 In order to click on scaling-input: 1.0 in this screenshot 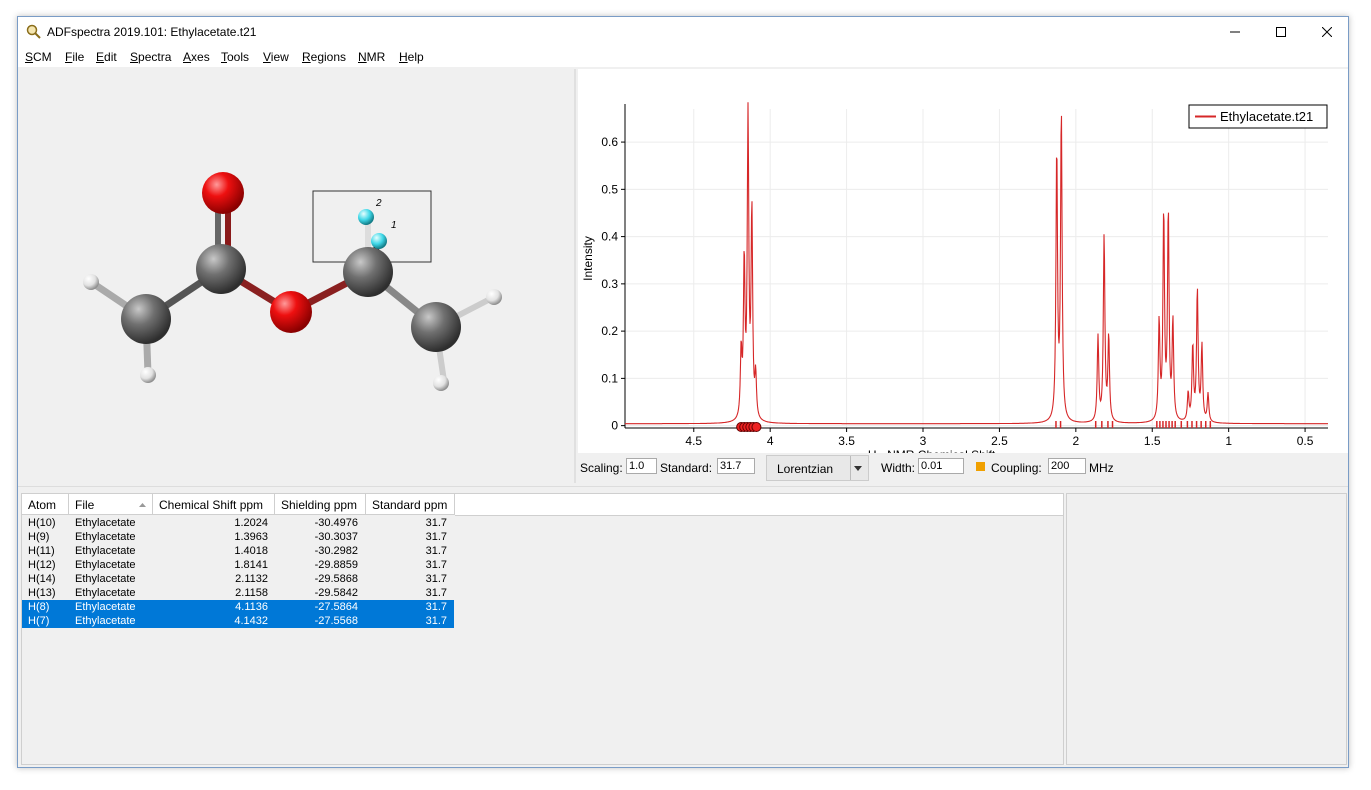, I will do `click(641, 466)`.